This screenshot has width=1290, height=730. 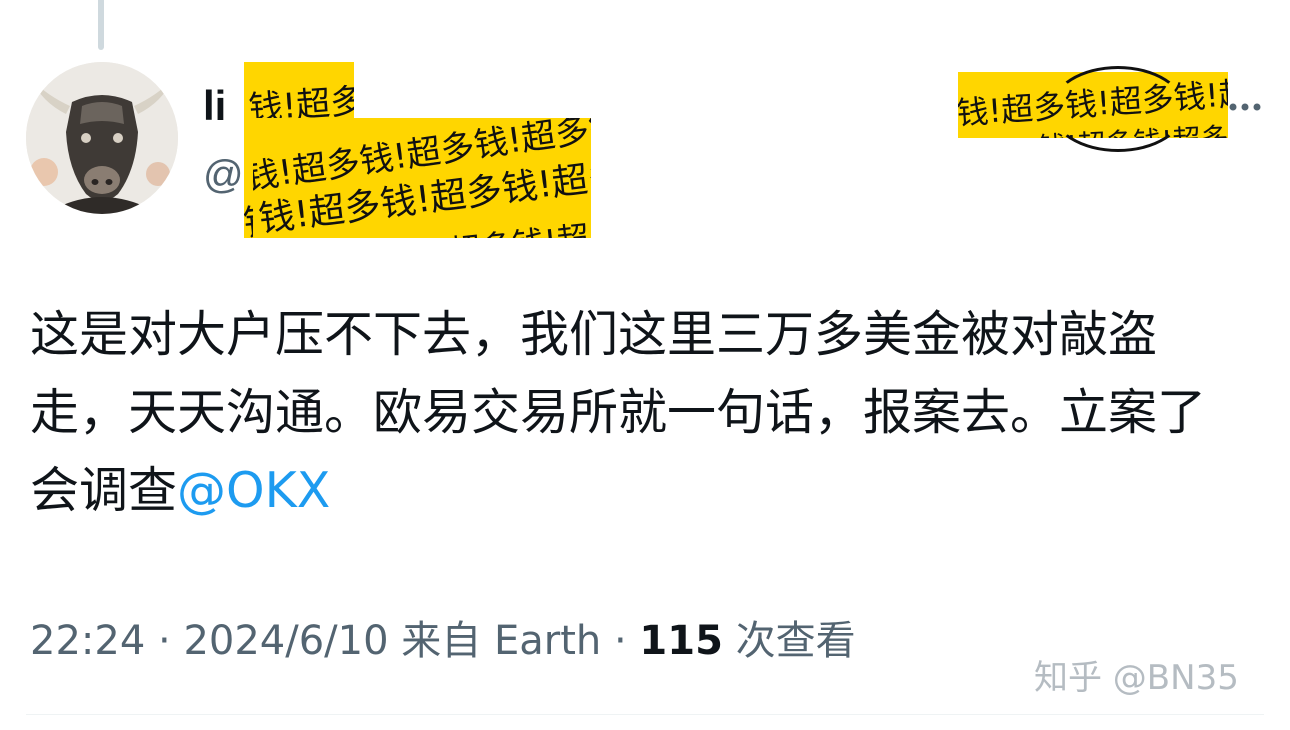 What do you see at coordinates (101, 25) in the screenshot?
I see `thread-connector-line` at bounding box center [101, 25].